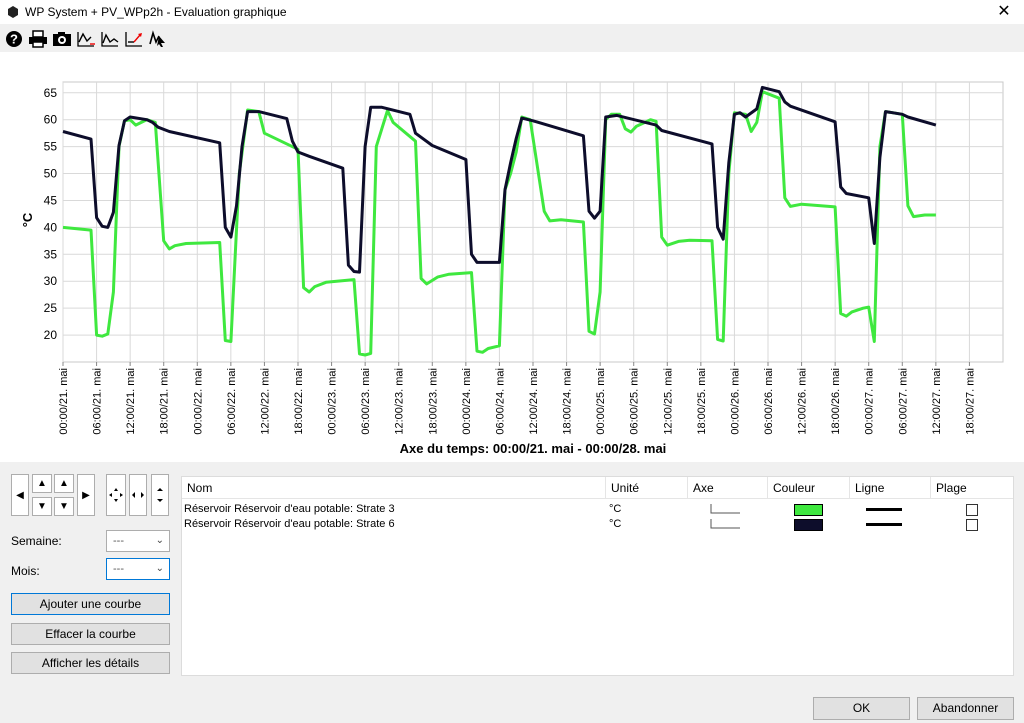  I want to click on x-tick-label: 18:00/25. mai, so click(702, 401).